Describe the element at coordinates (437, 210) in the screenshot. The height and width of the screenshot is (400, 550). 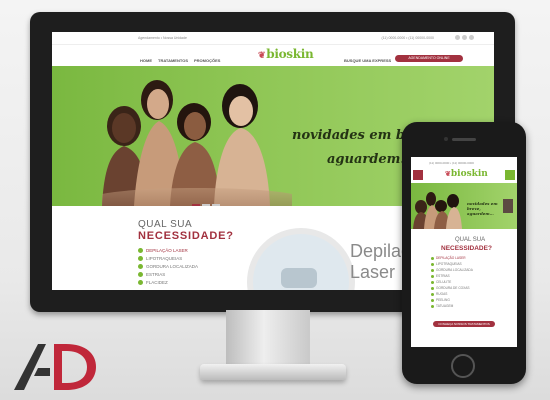
I see `mobile-hero-models-image` at that location.